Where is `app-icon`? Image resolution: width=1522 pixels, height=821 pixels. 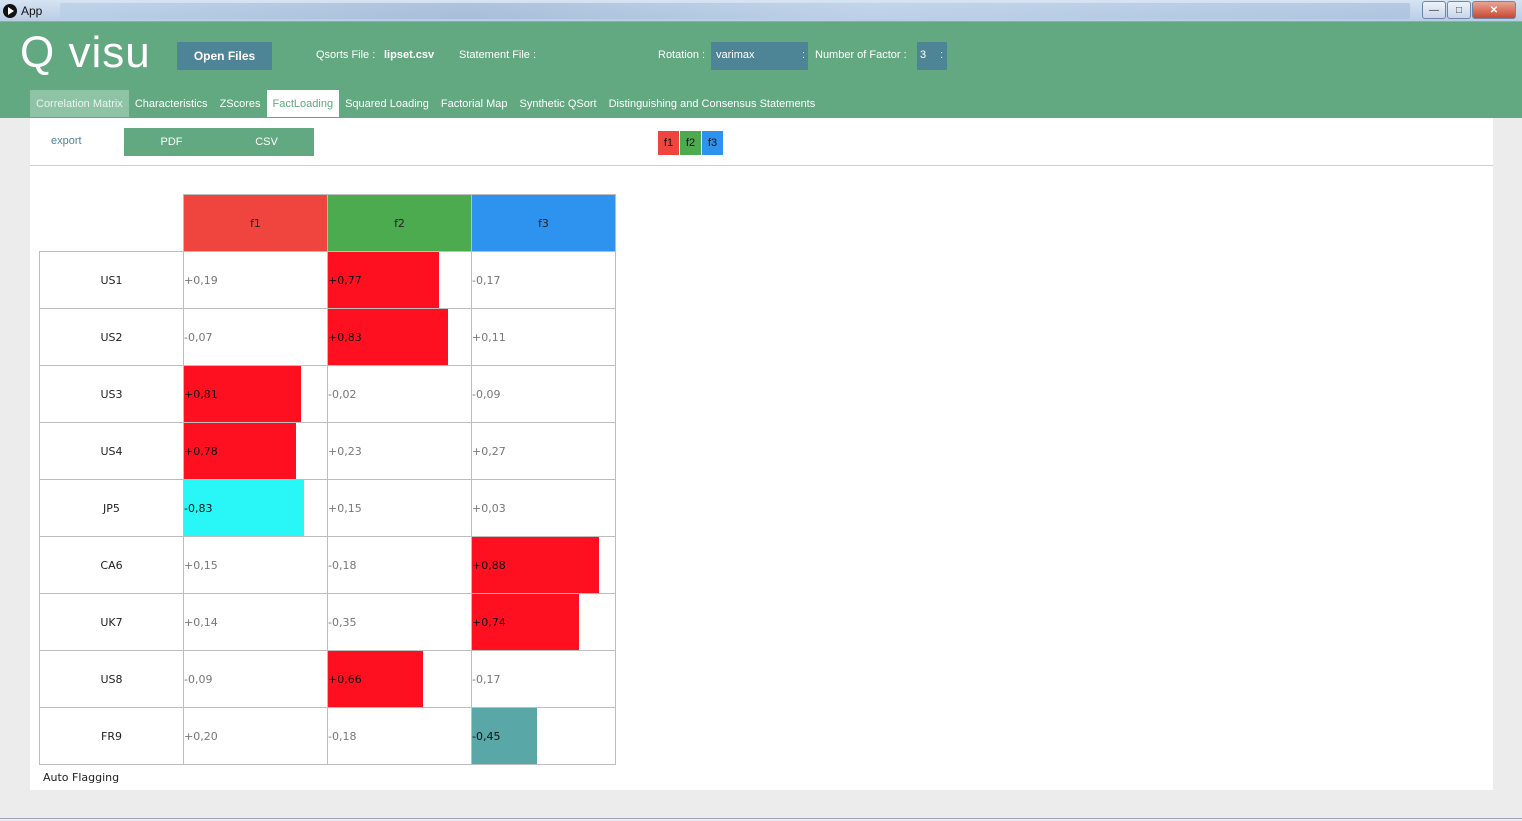 app-icon is located at coordinates (10, 11).